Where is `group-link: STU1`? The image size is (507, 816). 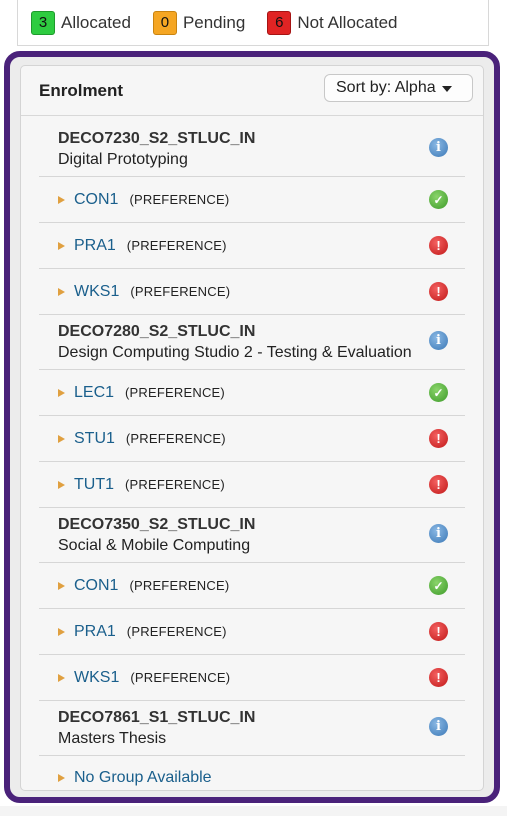 group-link: STU1 is located at coordinates (94, 439).